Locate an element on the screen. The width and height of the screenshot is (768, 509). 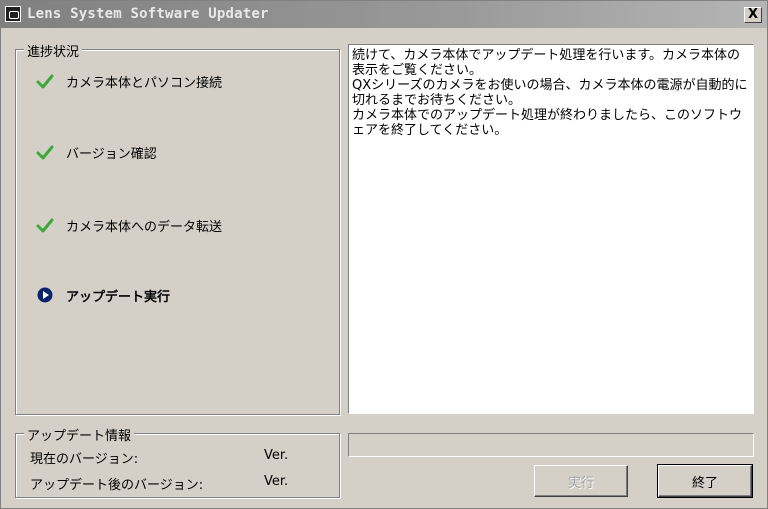
step-update-execute: アップデート実行 is located at coordinates (103, 295).